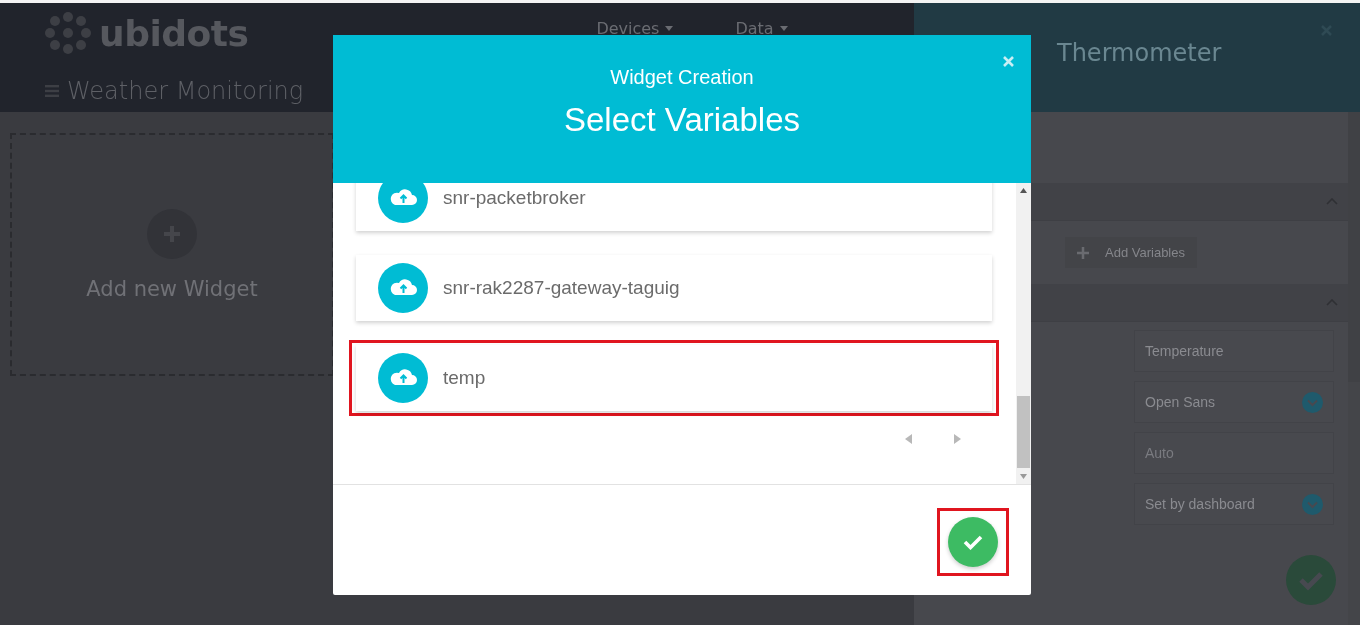 Image resolution: width=1360 pixels, height=625 pixels. I want to click on next-page-icon, so click(957, 439).